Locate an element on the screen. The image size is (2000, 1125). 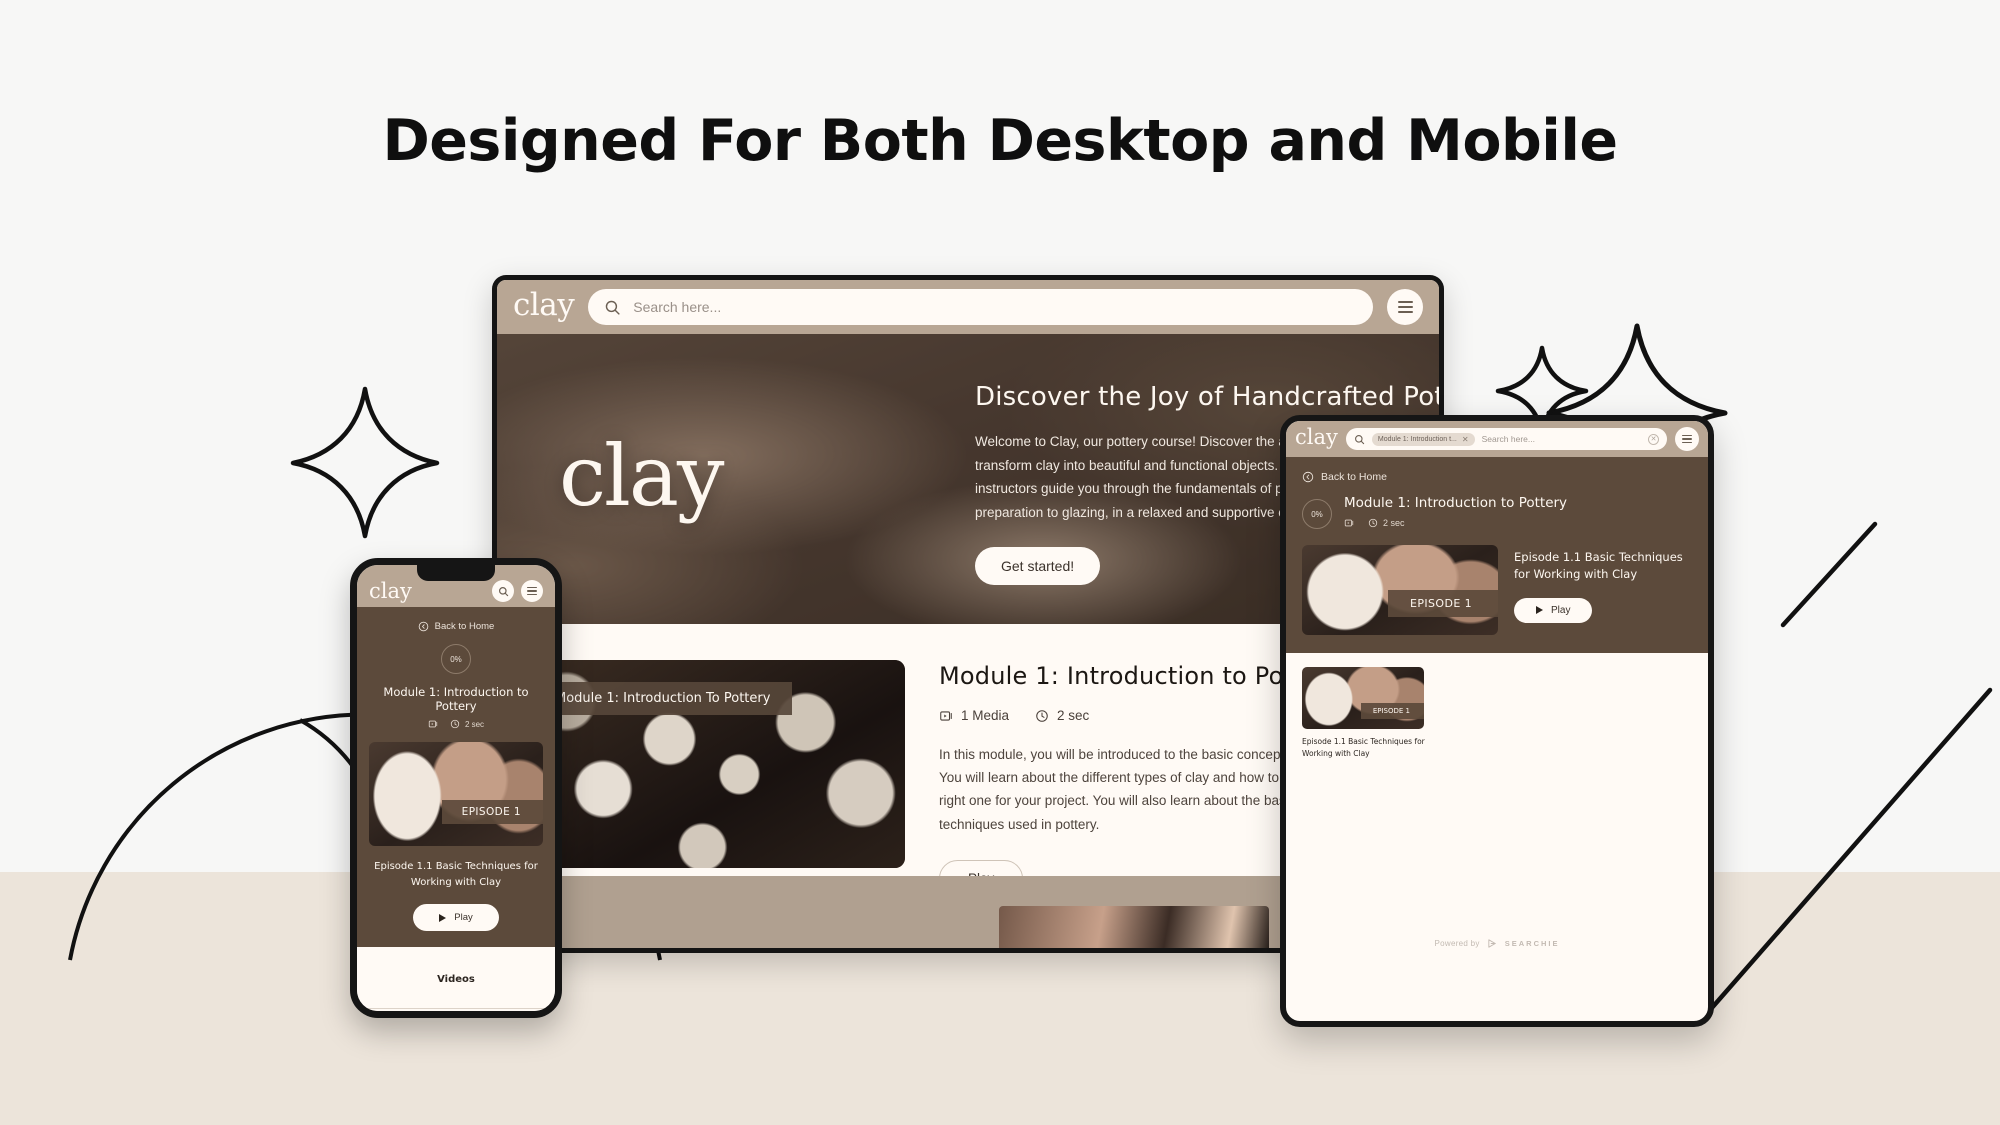
phone-episode-image is located at coordinates (456, 794).